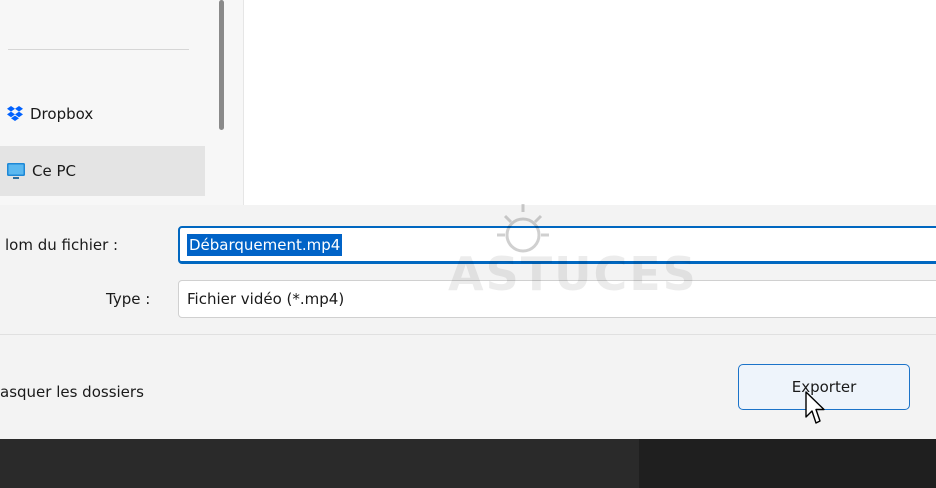  Describe the element at coordinates (468, 463) in the screenshot. I see `taskbar` at that location.